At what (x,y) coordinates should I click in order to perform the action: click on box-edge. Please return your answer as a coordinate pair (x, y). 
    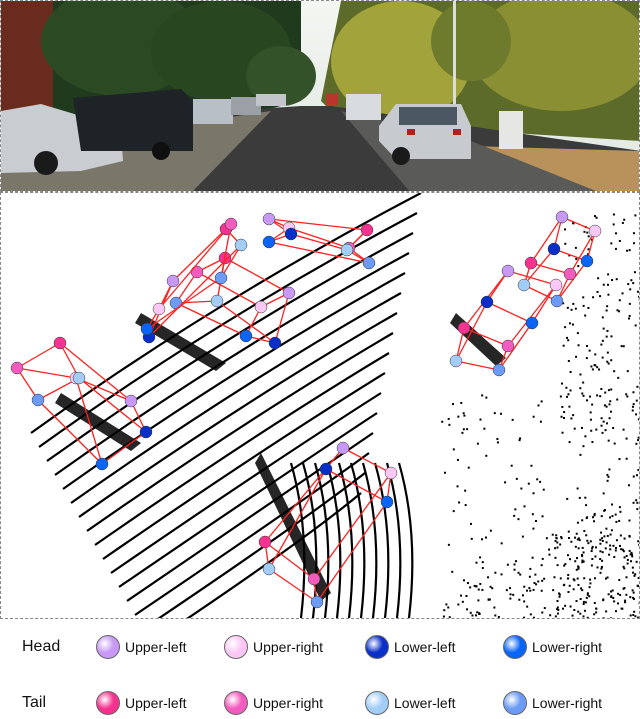
    Looking at the image, I should click on (546, 240).